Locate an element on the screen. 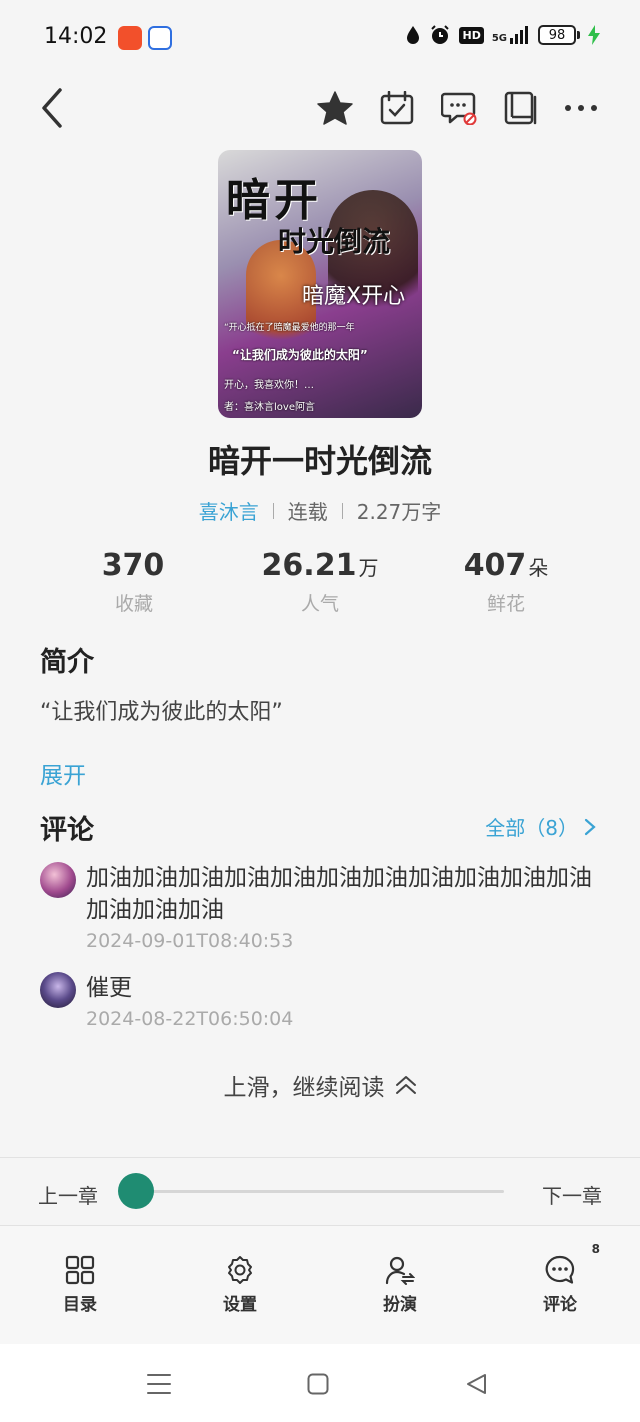 The image size is (640, 1422). stat-popularity-value: 26.21 is located at coordinates (309, 565).